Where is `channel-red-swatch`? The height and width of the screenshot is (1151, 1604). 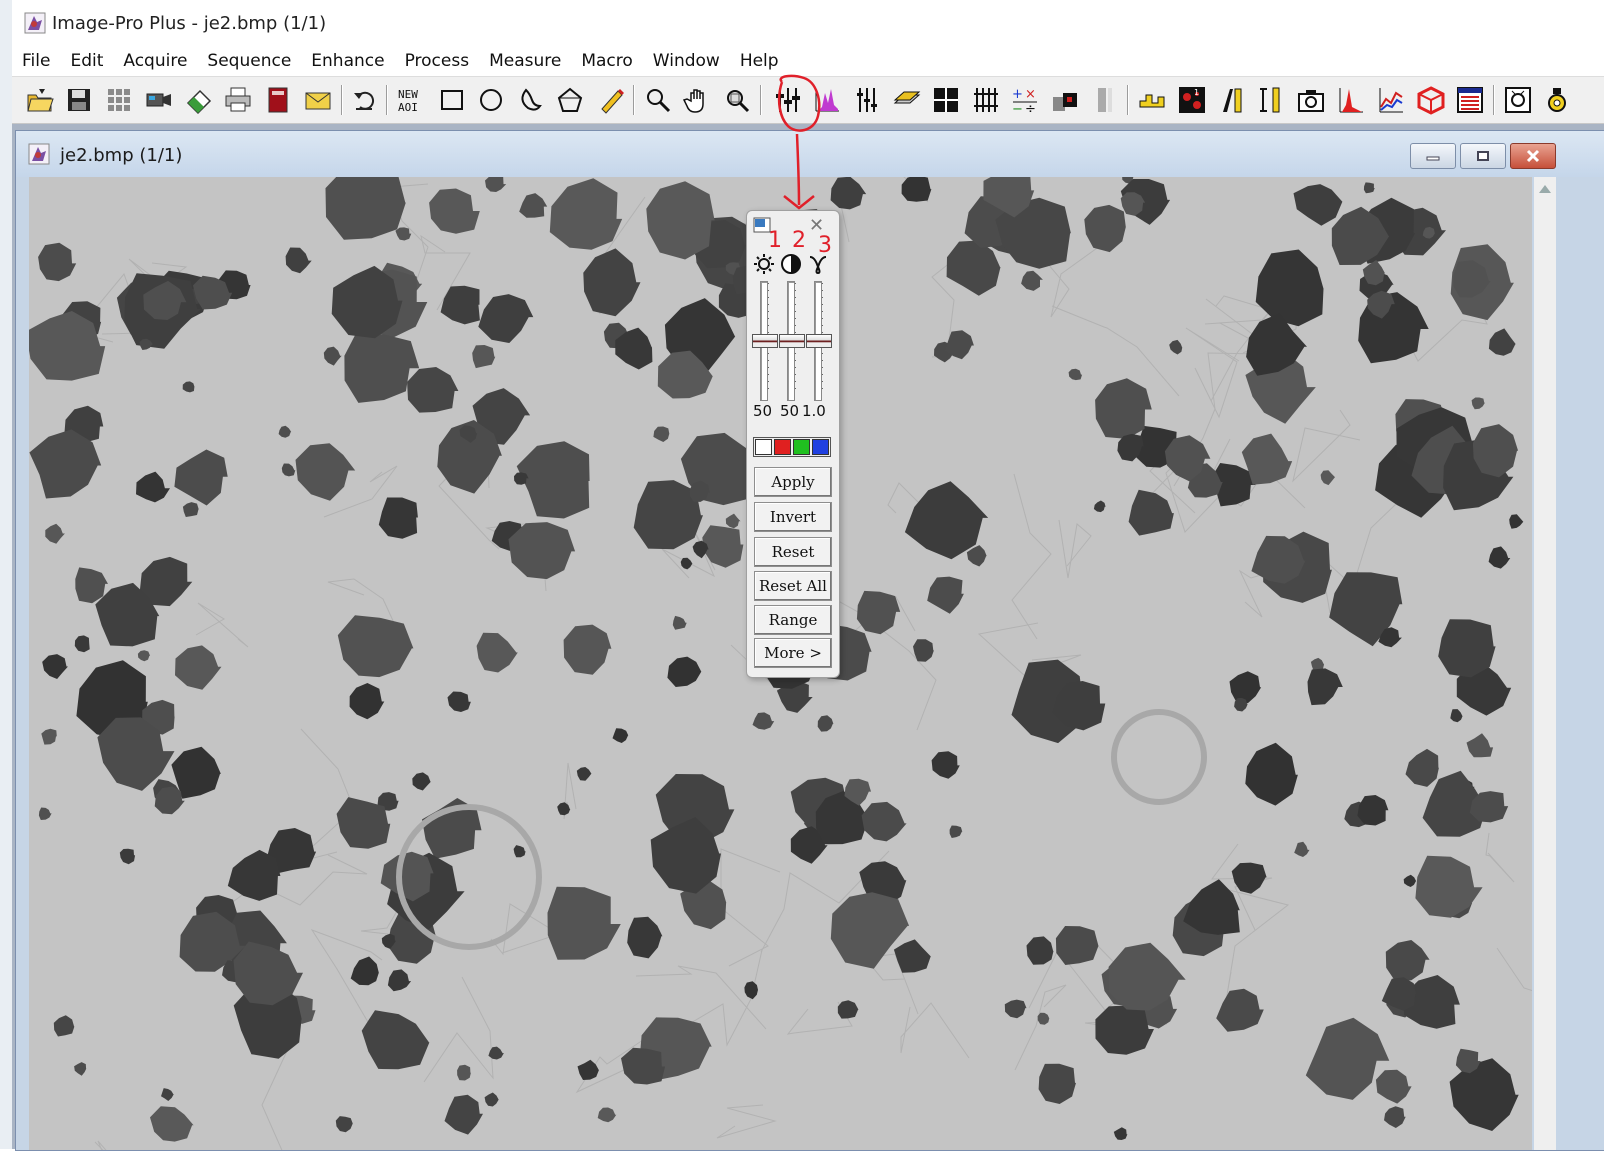 channel-red-swatch is located at coordinates (782, 447).